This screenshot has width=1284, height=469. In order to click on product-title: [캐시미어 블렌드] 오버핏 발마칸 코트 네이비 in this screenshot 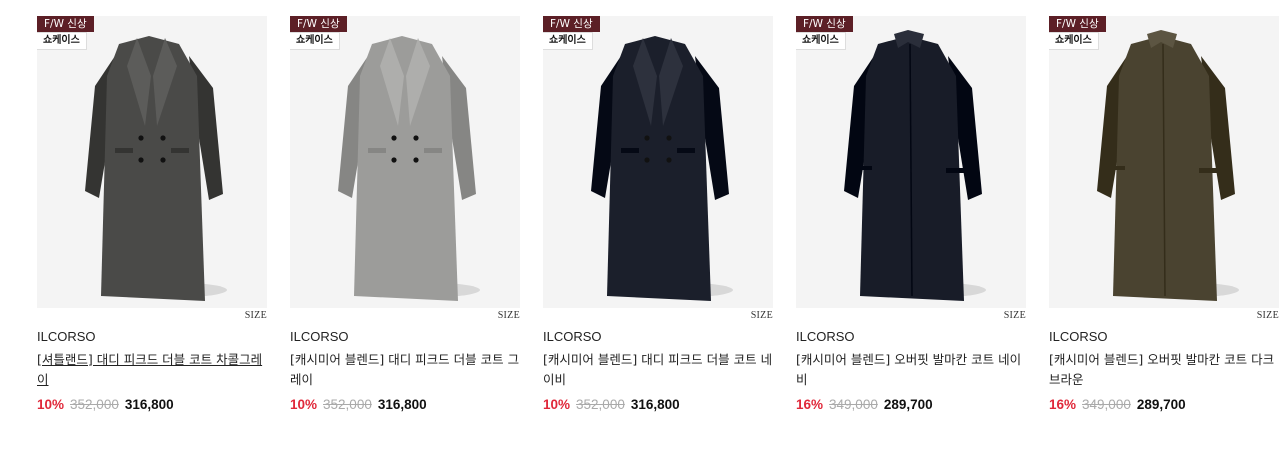, I will do `click(911, 370)`.